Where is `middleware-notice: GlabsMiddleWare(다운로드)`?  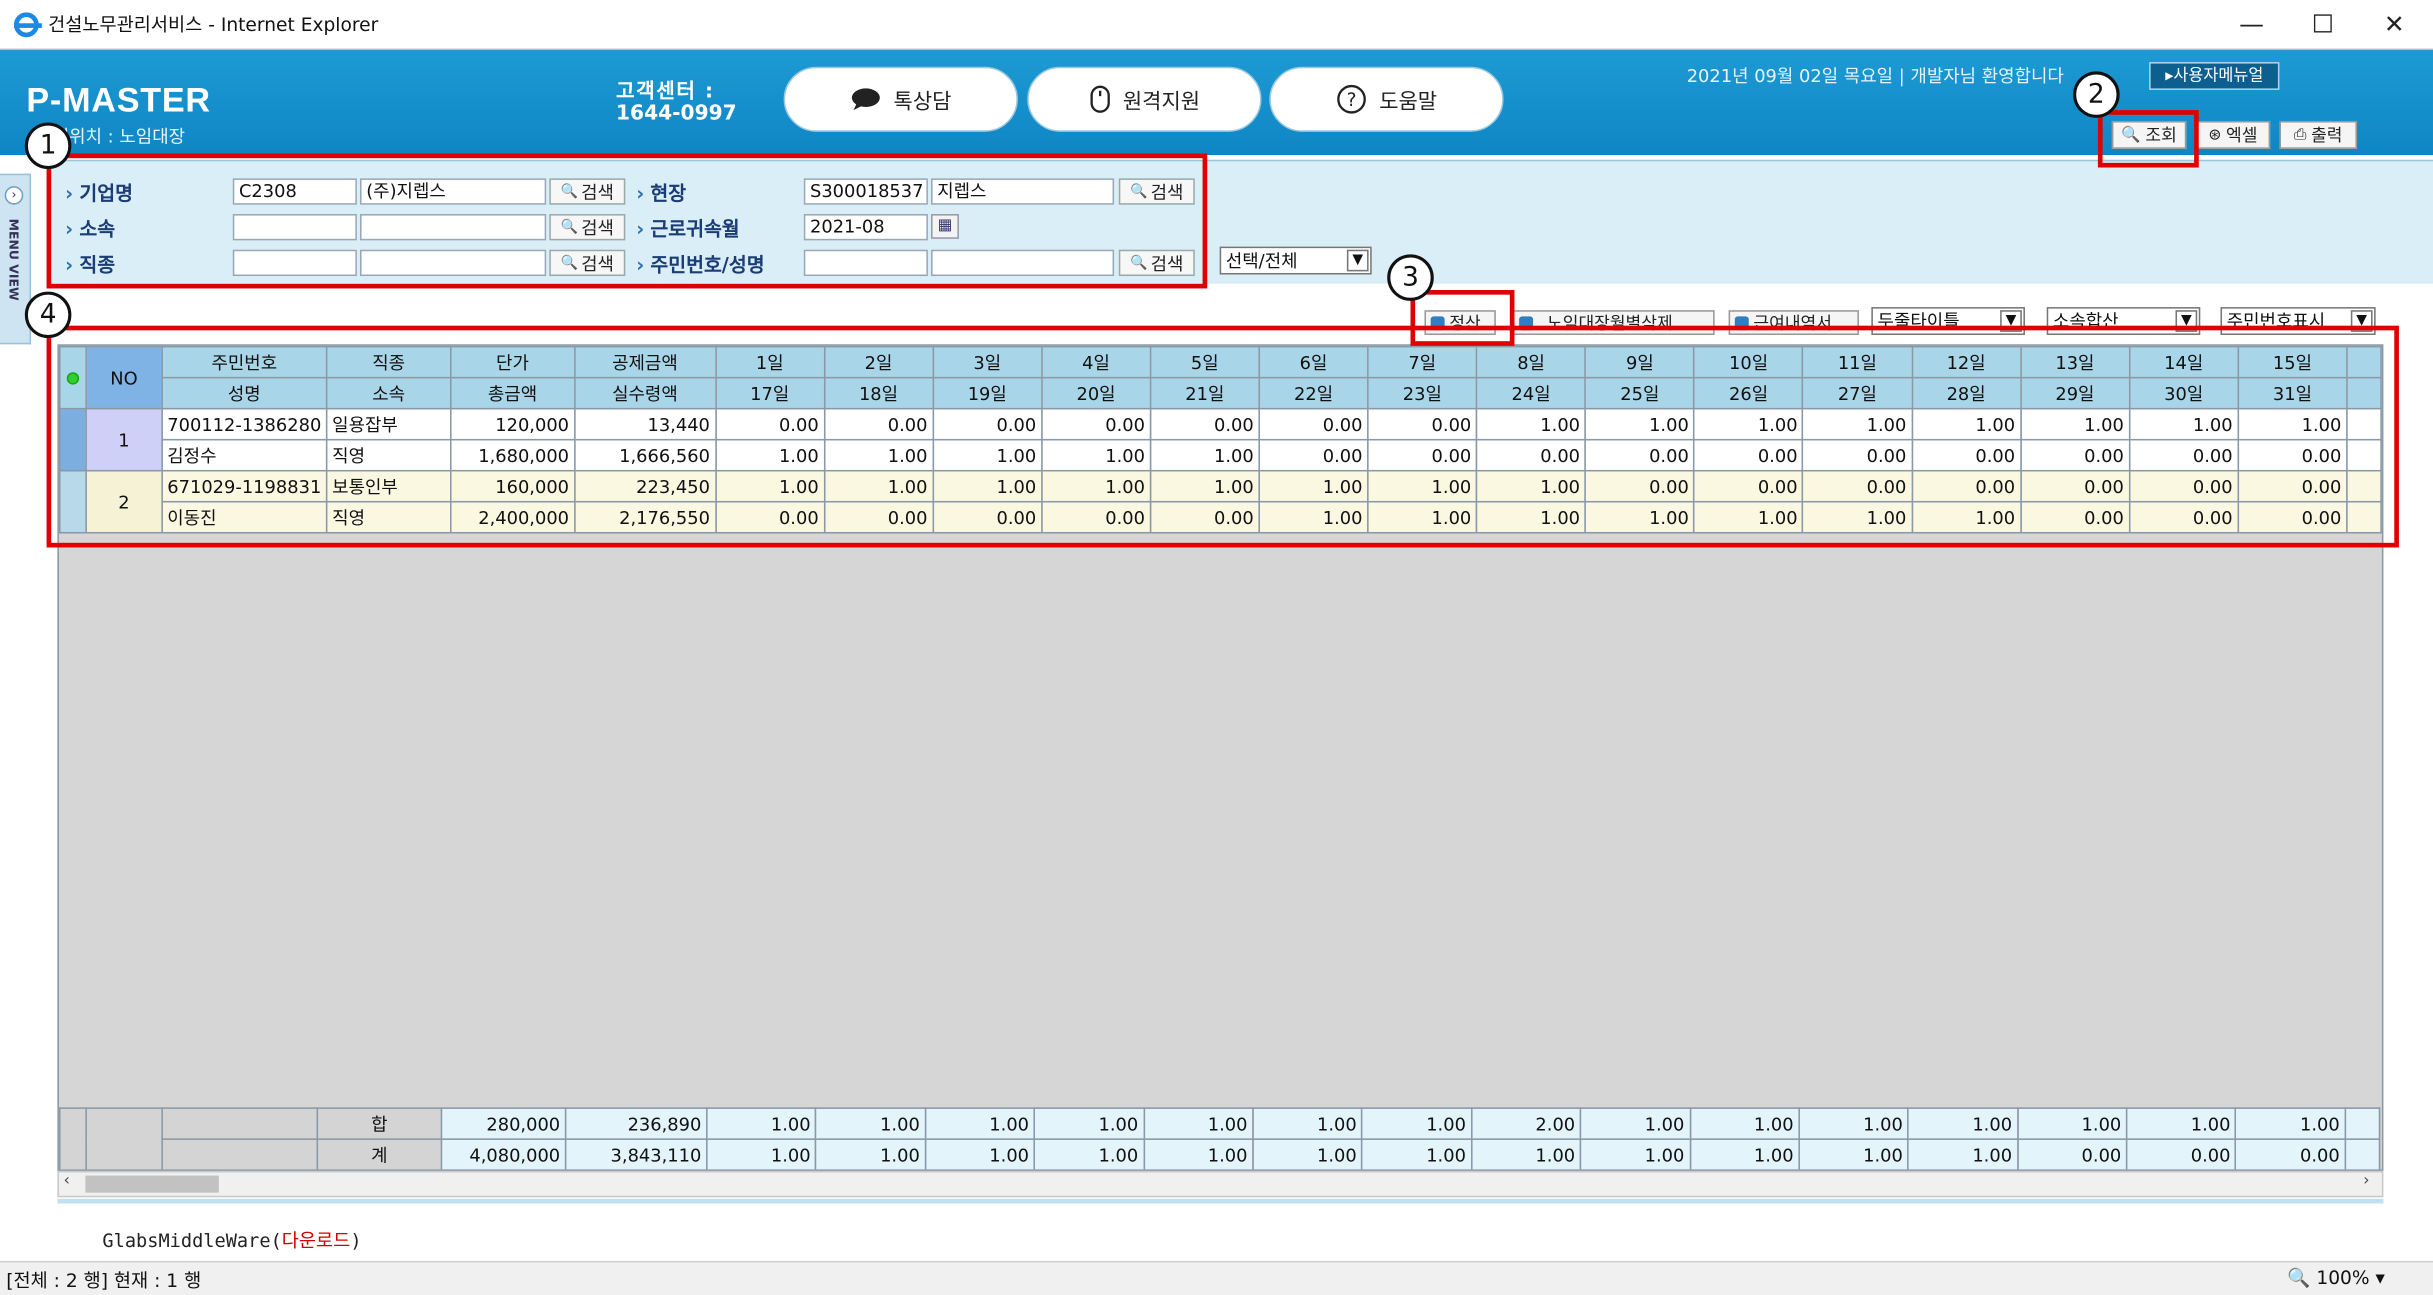 middleware-notice: GlabsMiddleWare(다운로드) is located at coordinates (231, 1240).